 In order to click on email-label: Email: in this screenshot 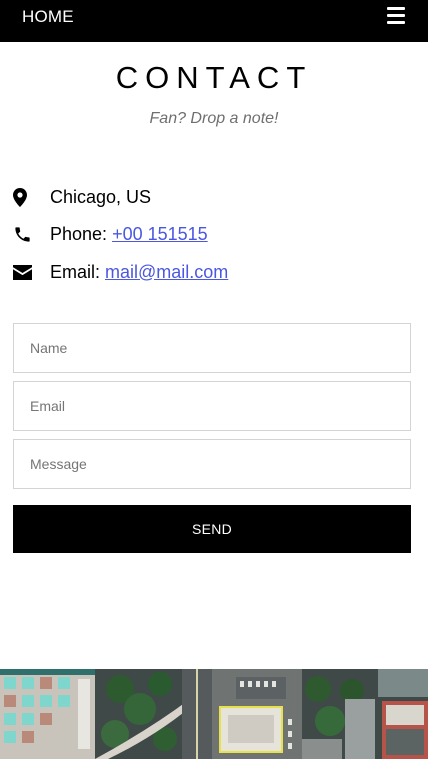, I will do `click(75, 271)`.